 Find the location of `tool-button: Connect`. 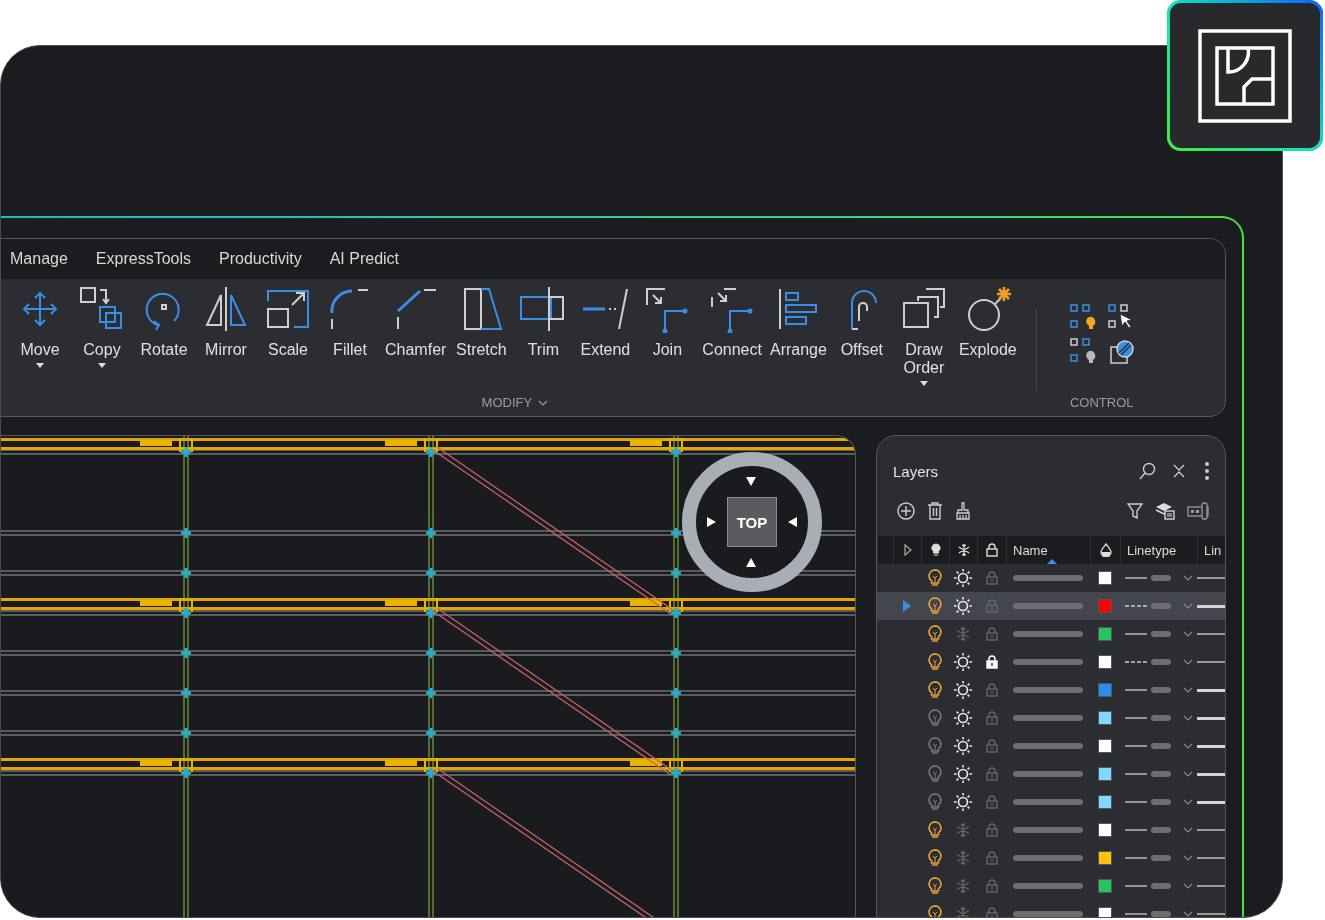

tool-button: Connect is located at coordinates (732, 340).